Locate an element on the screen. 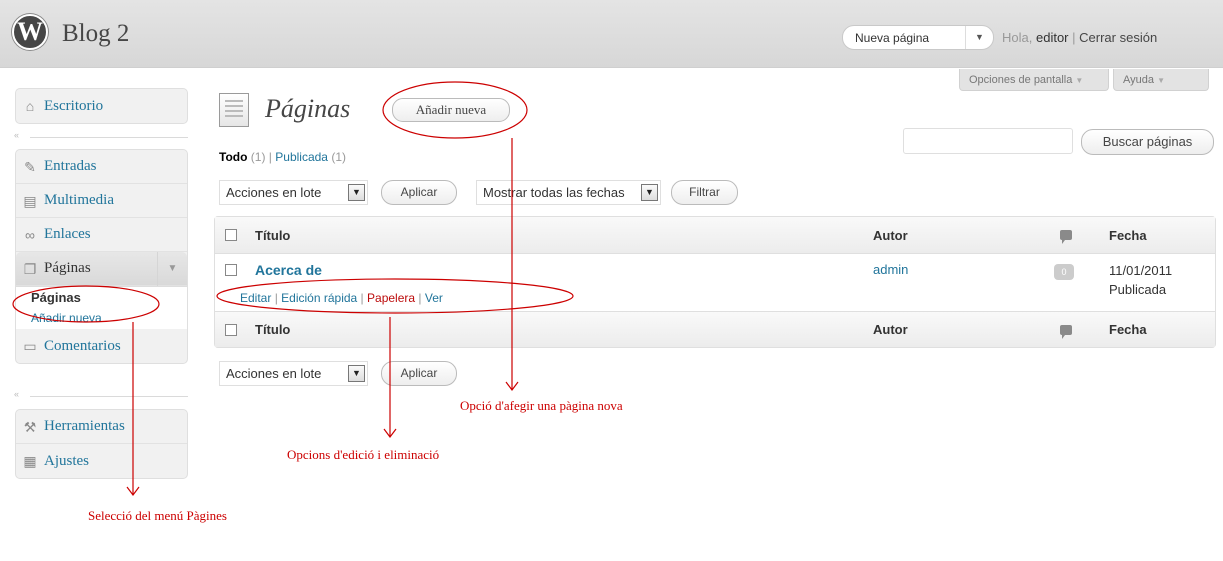 This screenshot has height=561, width=1223. quick-edit-link: Edición rápida is located at coordinates (319, 298).